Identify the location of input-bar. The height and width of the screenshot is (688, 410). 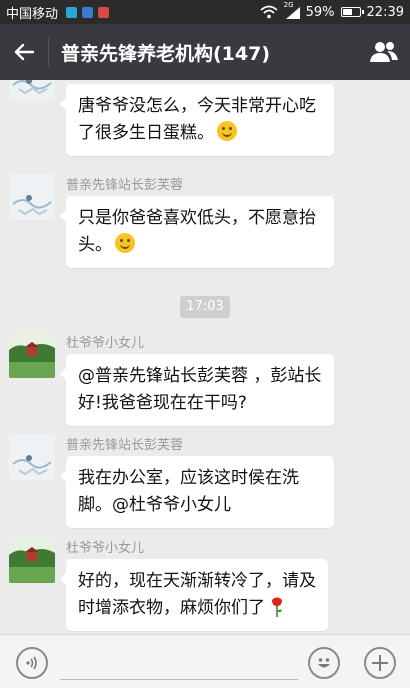
(205, 661).